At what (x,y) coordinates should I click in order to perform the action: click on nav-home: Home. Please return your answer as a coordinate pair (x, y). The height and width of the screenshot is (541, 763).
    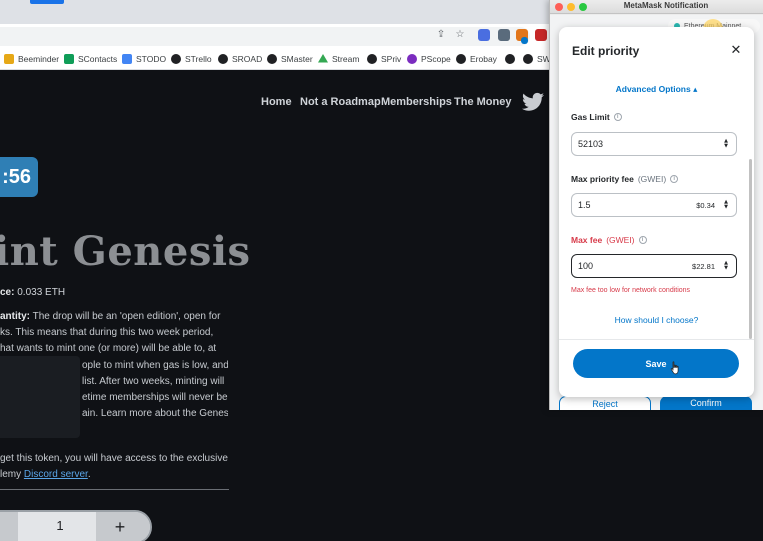
    Looking at the image, I should click on (276, 102).